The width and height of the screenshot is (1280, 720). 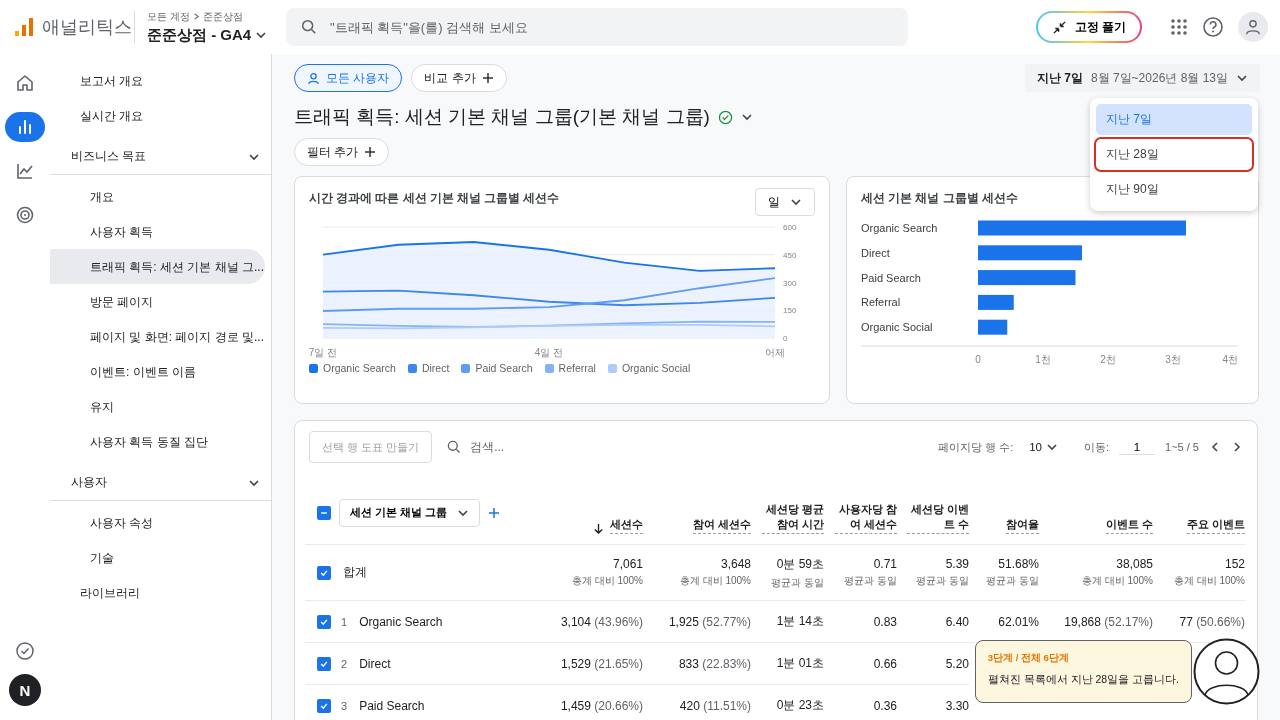 I want to click on sort-arrow-icon, so click(x=598, y=528).